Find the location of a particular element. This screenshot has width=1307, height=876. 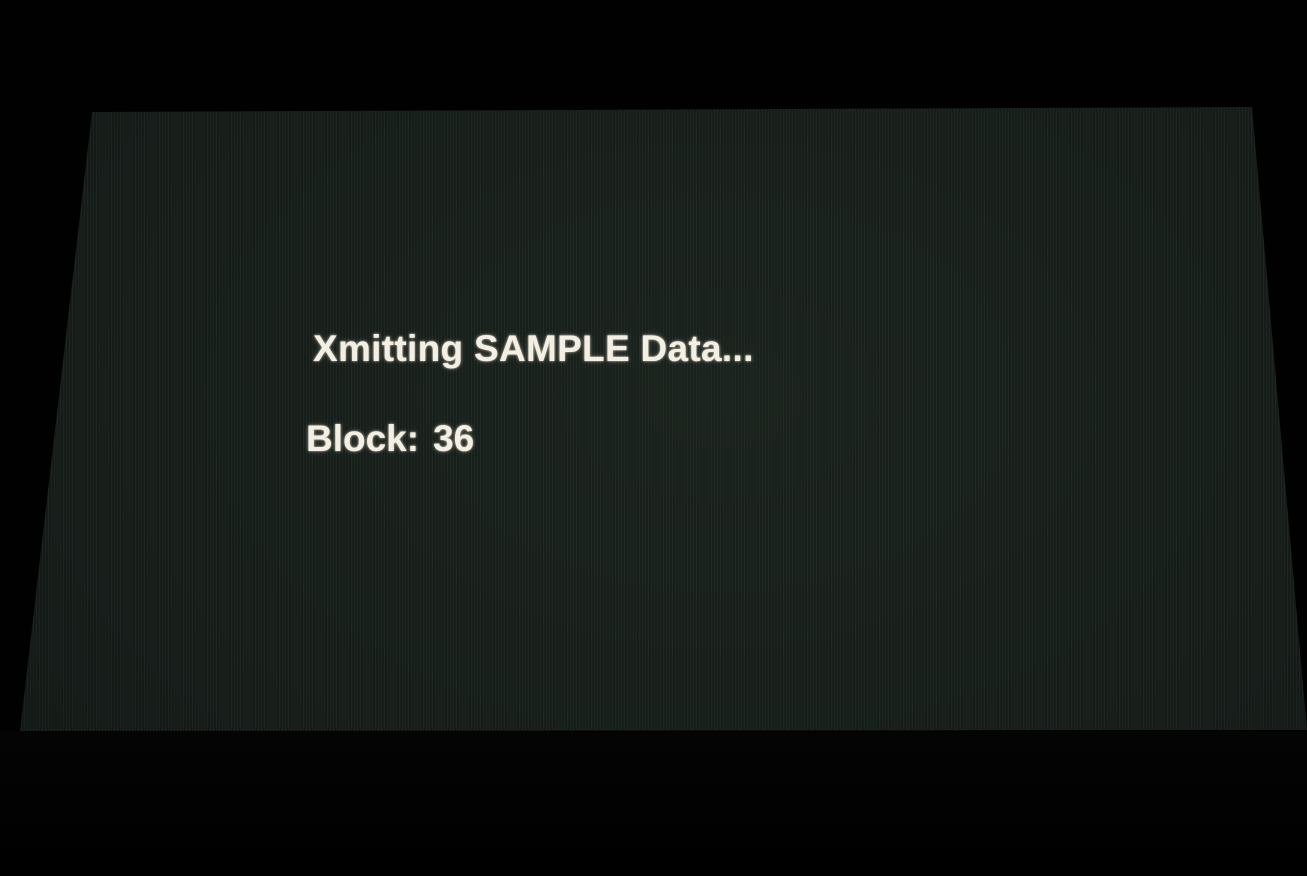

block-counter: Block: 36 is located at coordinates (390, 439).